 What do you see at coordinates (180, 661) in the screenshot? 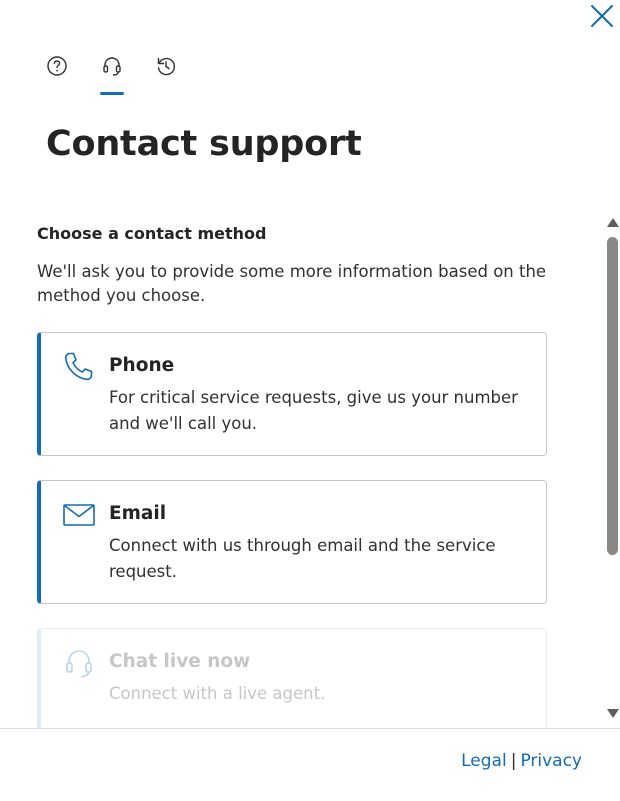
I see `contact-option-title: Chat live now` at bounding box center [180, 661].